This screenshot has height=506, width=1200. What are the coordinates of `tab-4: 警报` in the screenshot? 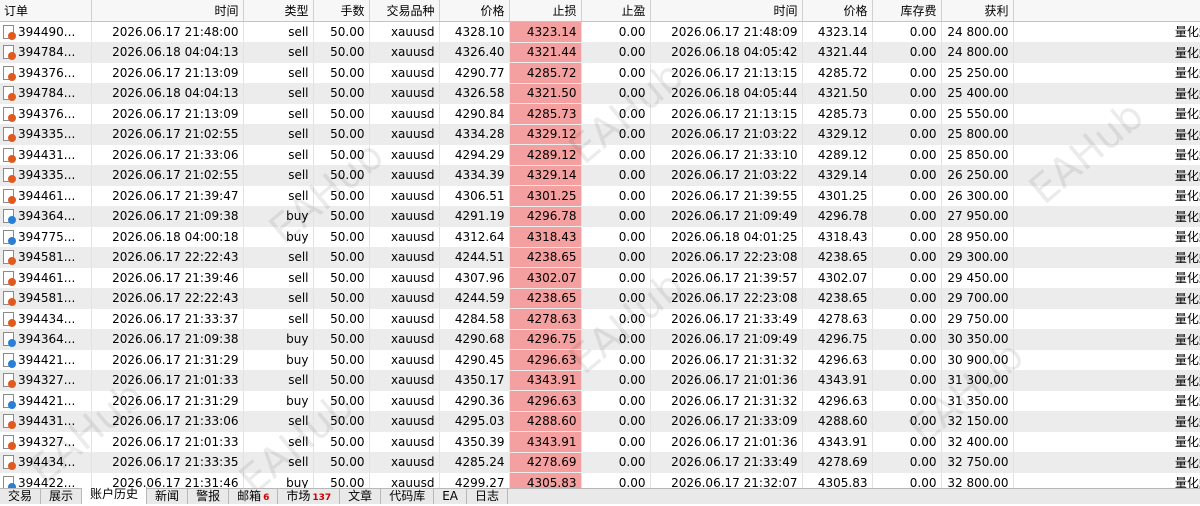 It's located at (209, 496).